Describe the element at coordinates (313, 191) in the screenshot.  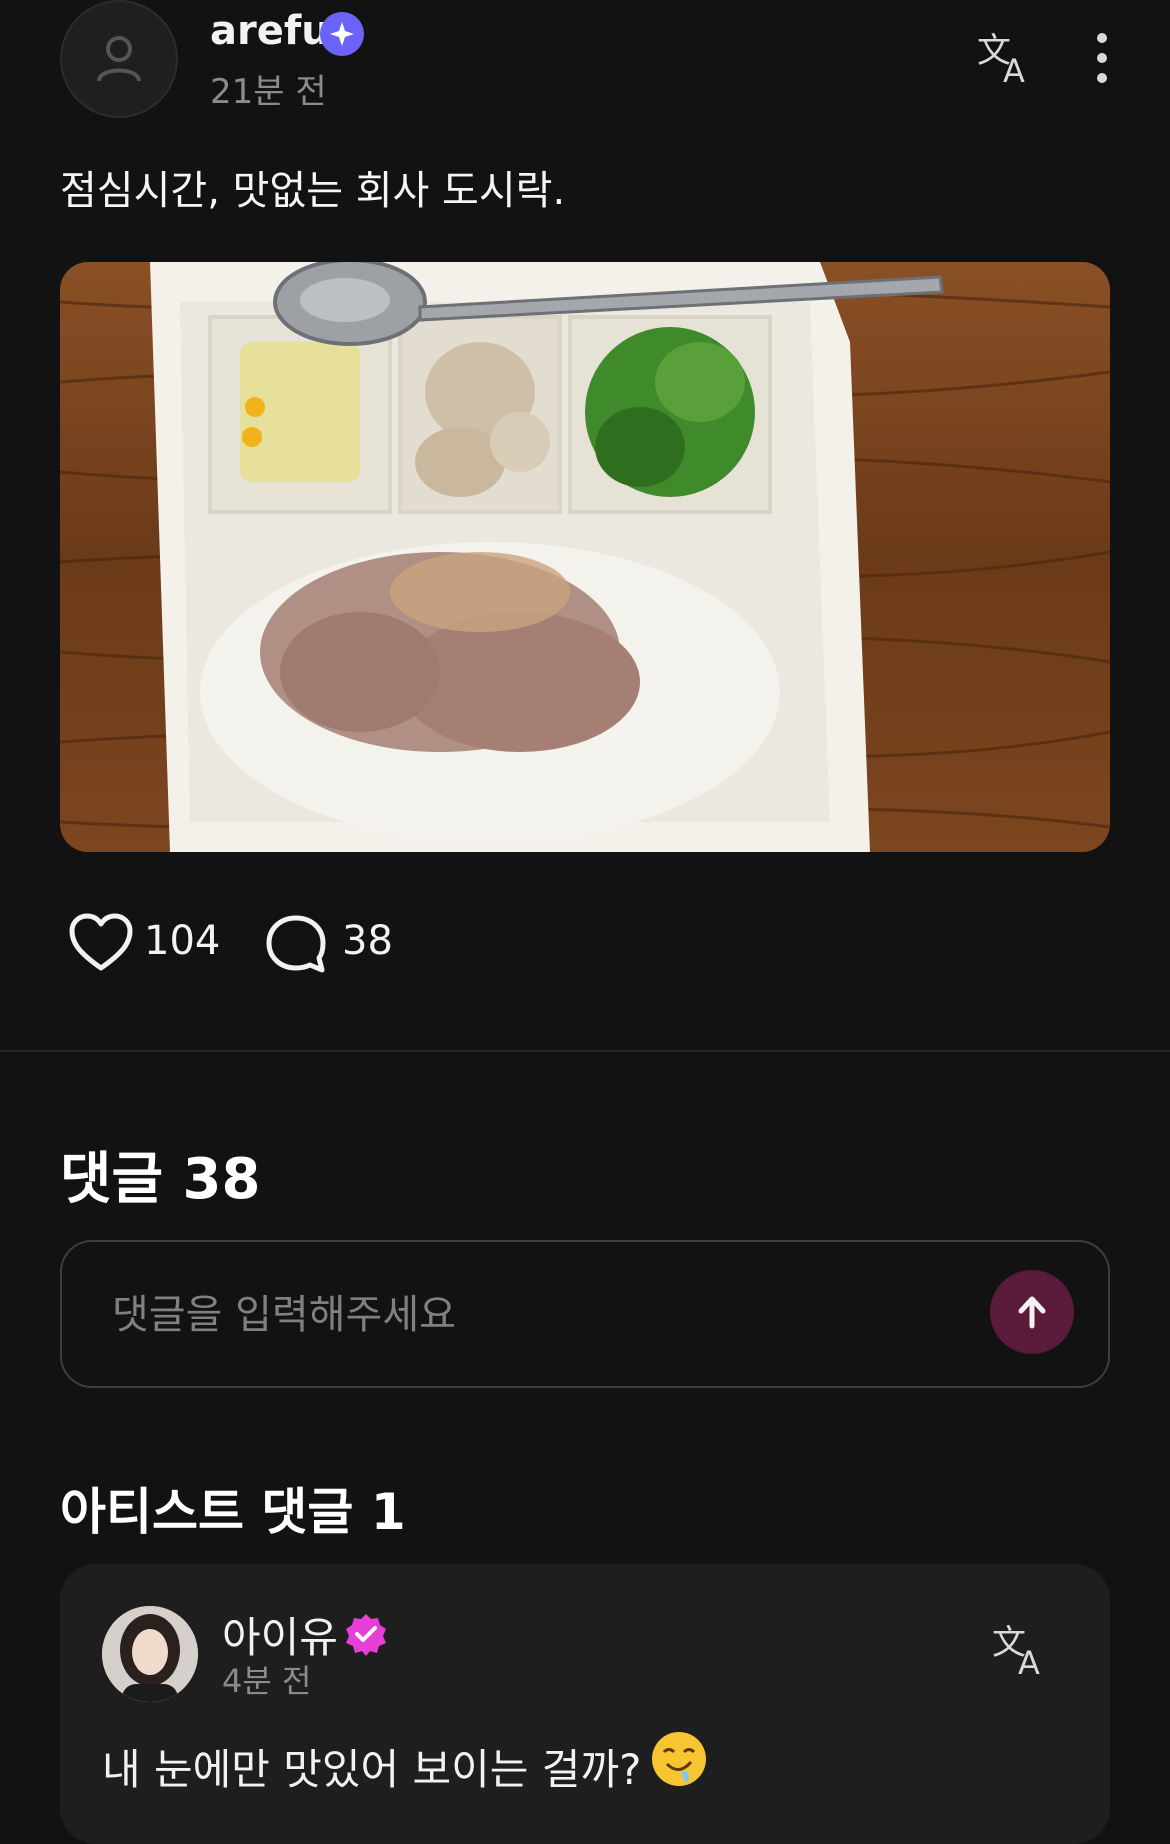
I see `post-text: 점심시간, 맛없는 회사 도시락.` at that location.